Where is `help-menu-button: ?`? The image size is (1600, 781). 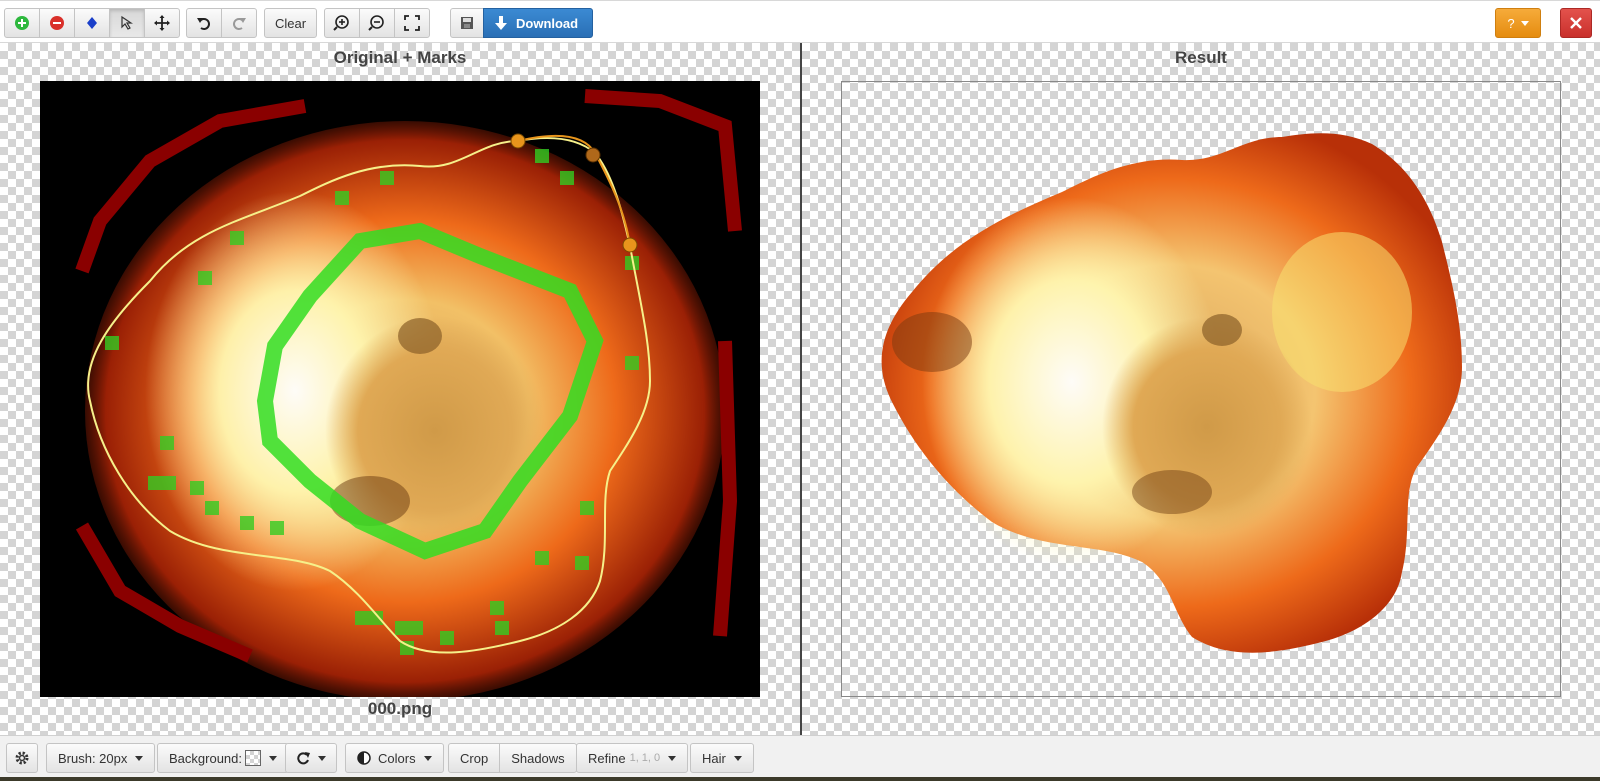 help-menu-button: ? is located at coordinates (1518, 23).